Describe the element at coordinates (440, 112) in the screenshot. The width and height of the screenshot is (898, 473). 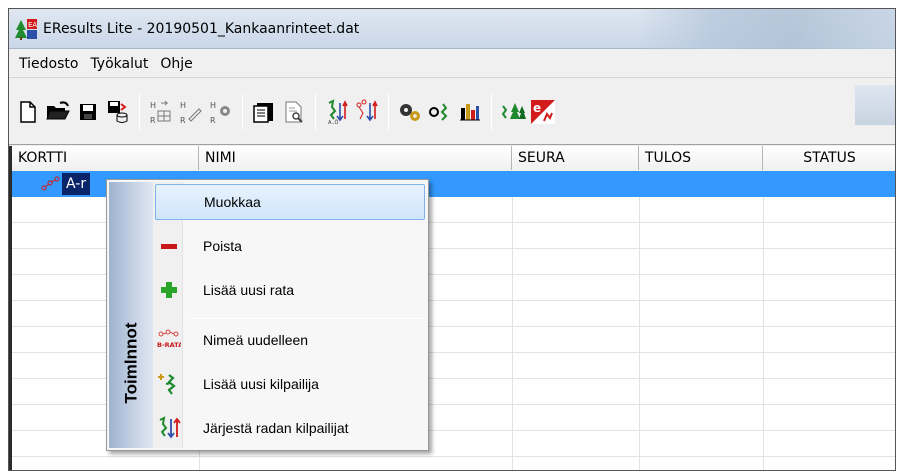
I see `runner-icon` at that location.